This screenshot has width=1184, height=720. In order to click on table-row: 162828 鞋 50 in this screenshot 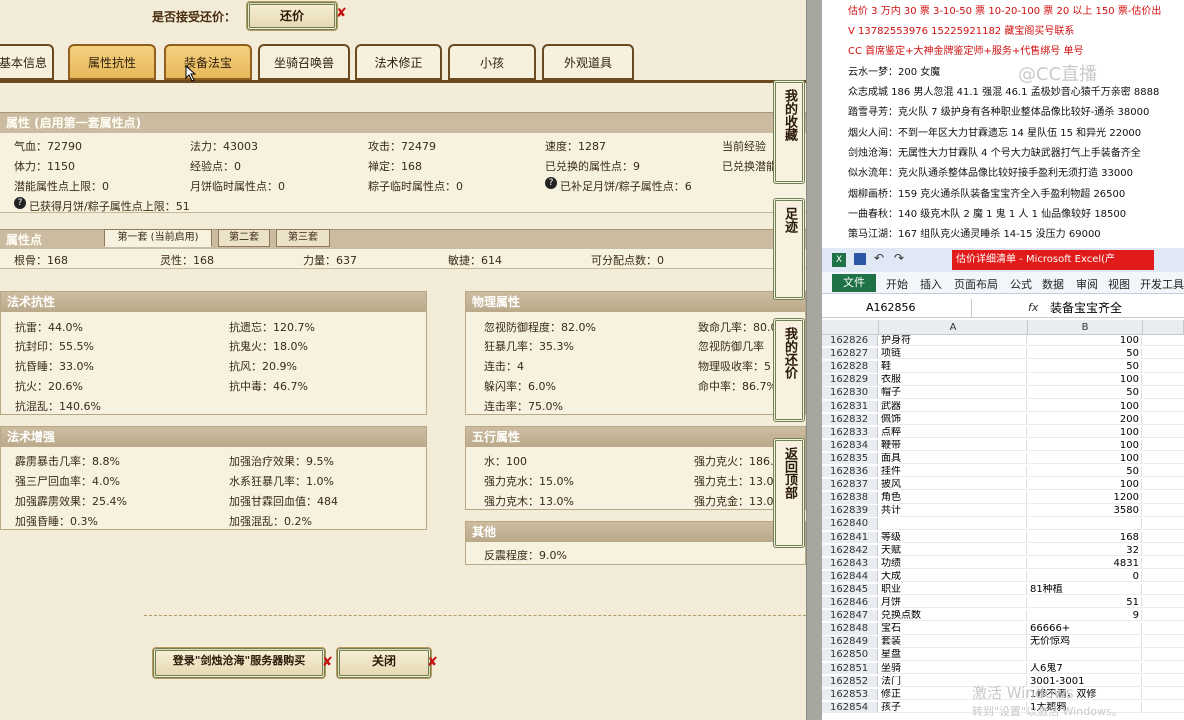, I will do `click(1003, 367)`.